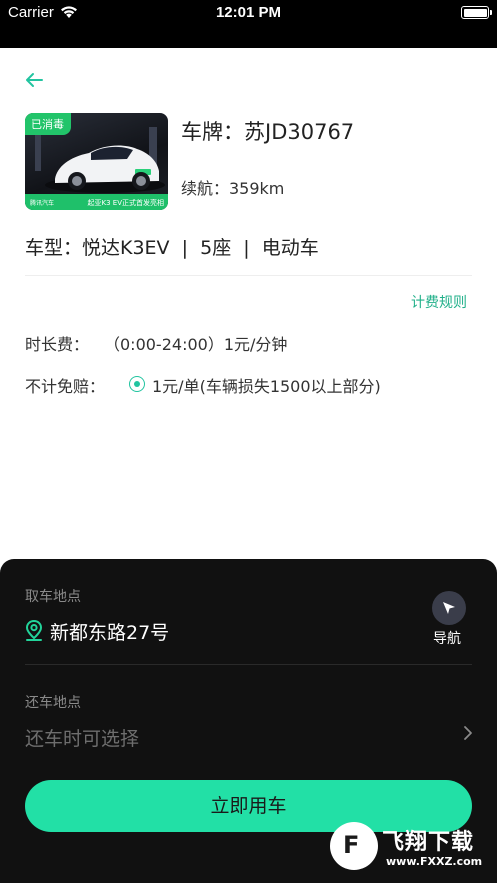  Describe the element at coordinates (468, 735) in the screenshot. I see `chevron-right-icon` at that location.